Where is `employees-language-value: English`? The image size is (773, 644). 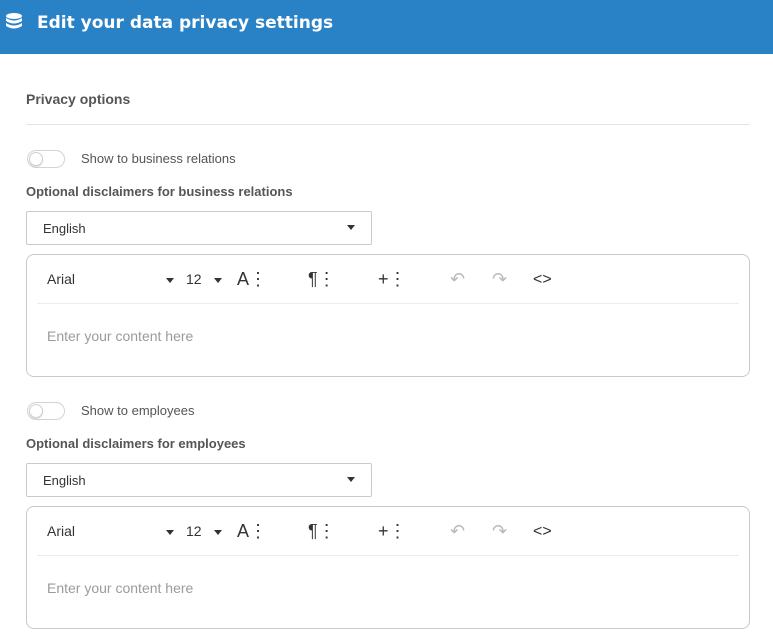 employees-language-value: English is located at coordinates (64, 480).